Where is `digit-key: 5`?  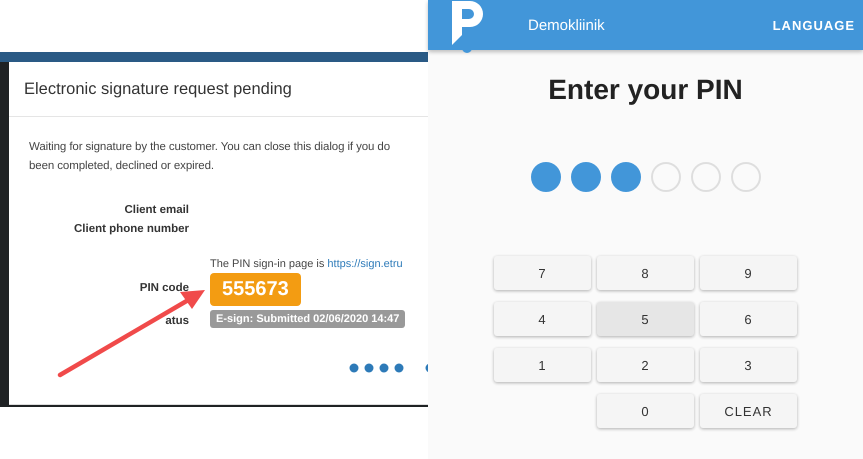 digit-key: 5 is located at coordinates (645, 319).